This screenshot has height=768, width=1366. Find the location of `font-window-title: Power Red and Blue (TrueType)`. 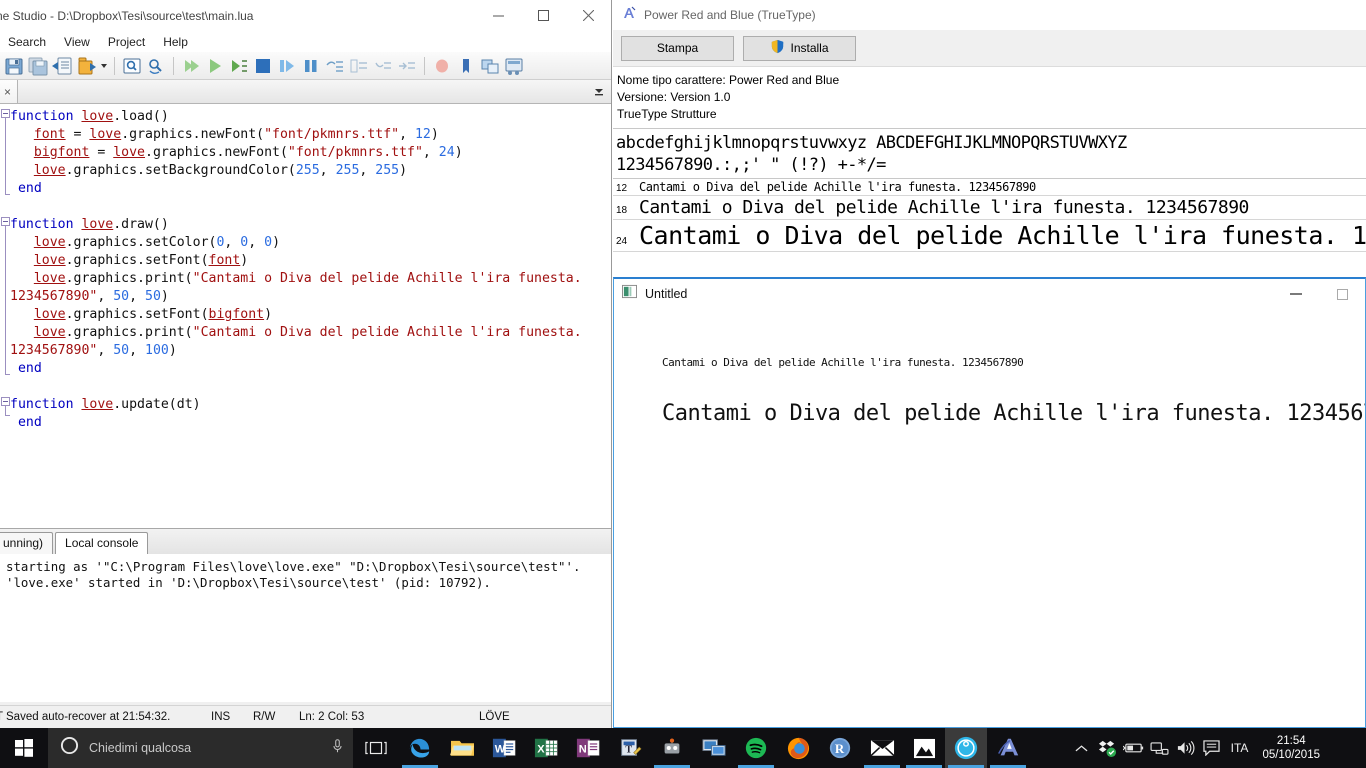

font-window-title: Power Red and Blue (TrueType) is located at coordinates (730, 15).